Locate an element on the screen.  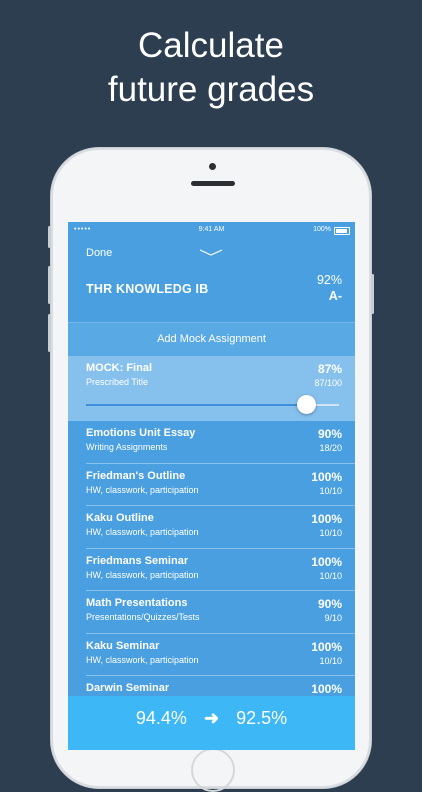
slider-fill is located at coordinates (196, 405).